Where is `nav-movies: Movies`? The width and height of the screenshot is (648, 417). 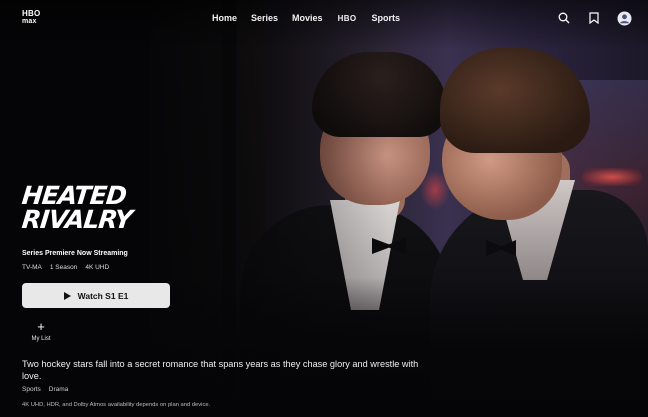 nav-movies: Movies is located at coordinates (307, 19).